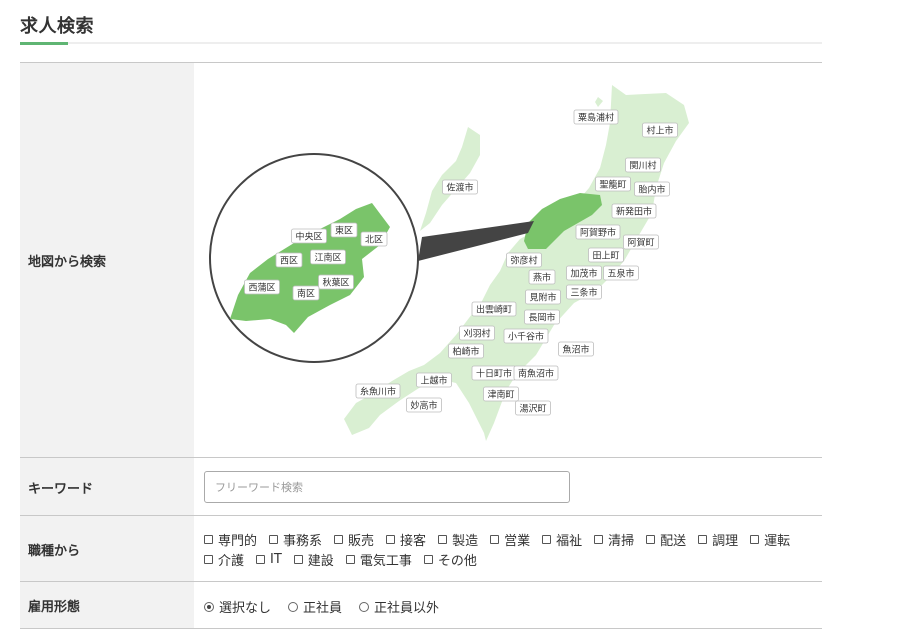  I want to click on job-type-option: 接客, so click(406, 540).